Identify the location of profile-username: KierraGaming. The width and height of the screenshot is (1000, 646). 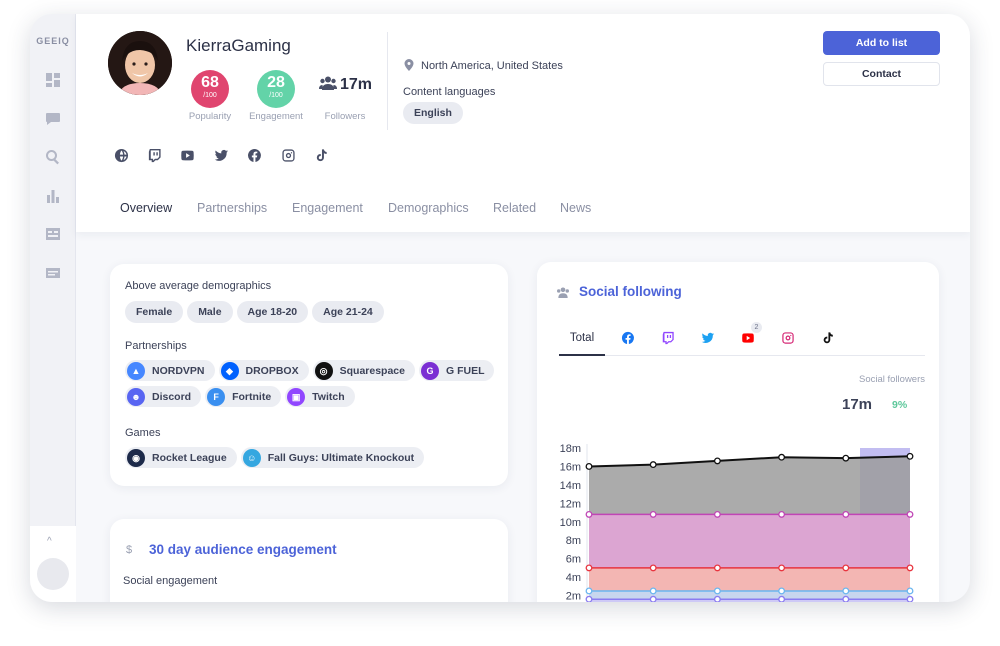
(238, 45).